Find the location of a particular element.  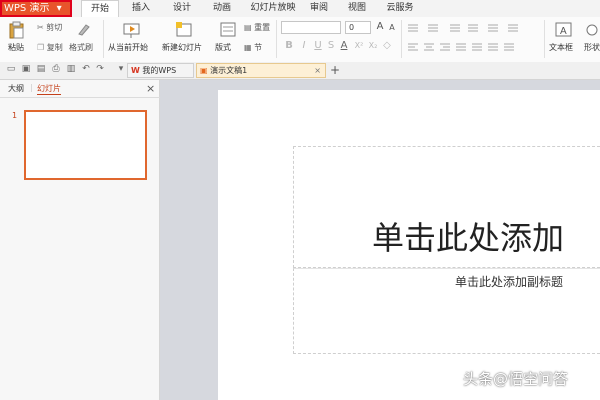

copy-button: ❐ 复制 is located at coordinates (50, 47).